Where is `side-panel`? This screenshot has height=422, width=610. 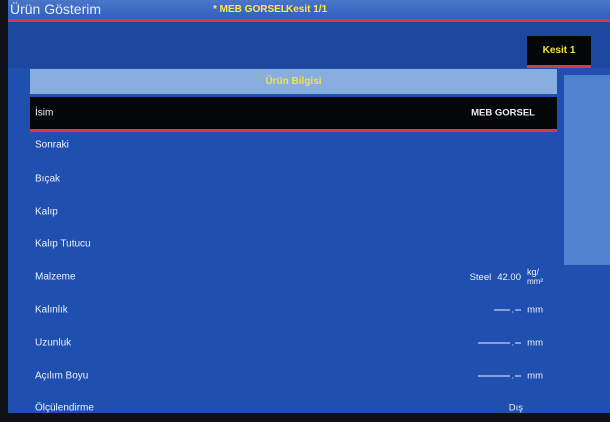
side-panel is located at coordinates (587, 170).